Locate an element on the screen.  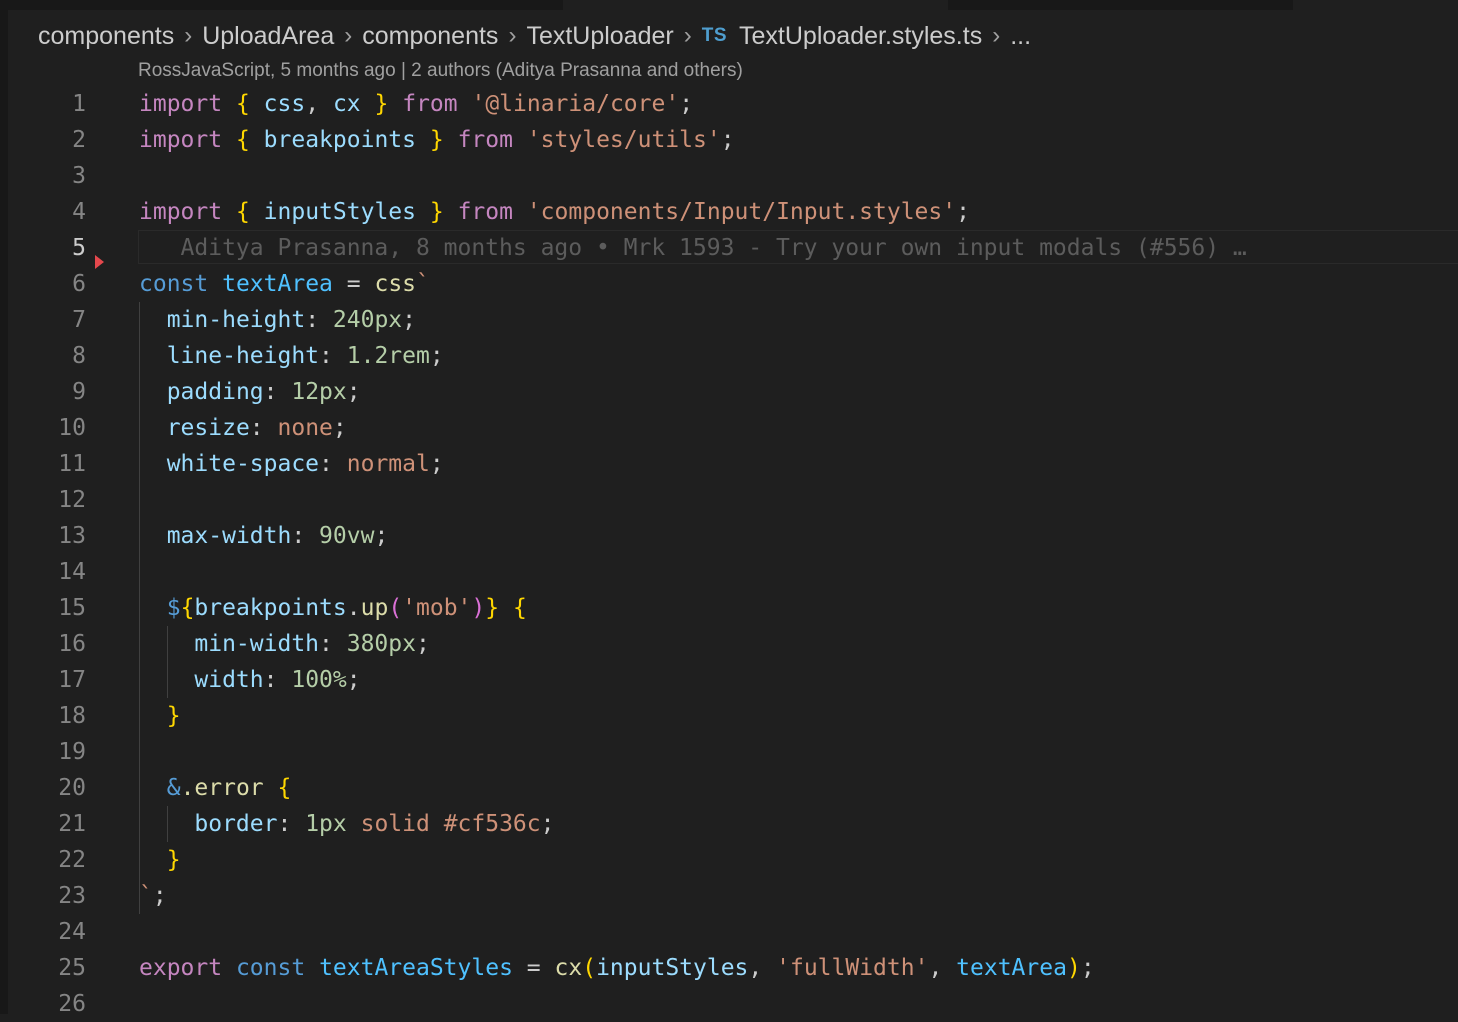
line-number: 10 is located at coordinates (72, 428).